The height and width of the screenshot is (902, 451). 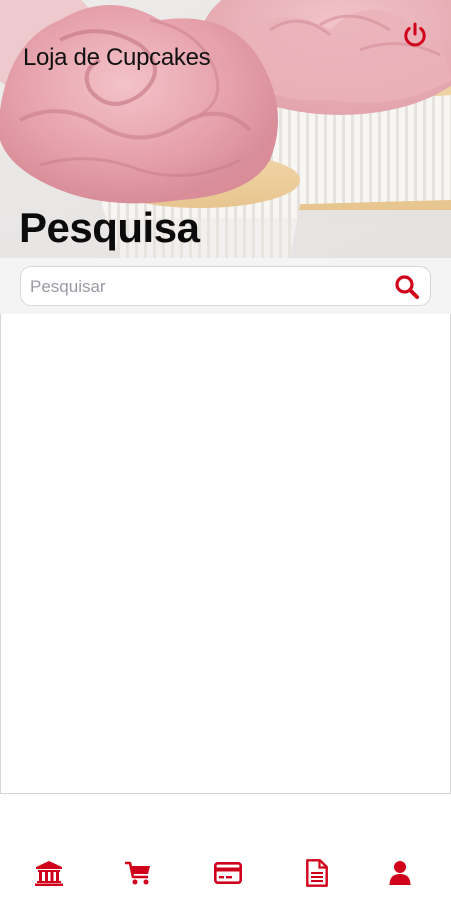 What do you see at coordinates (109, 227) in the screenshot?
I see `page-title: Pesquisa` at bounding box center [109, 227].